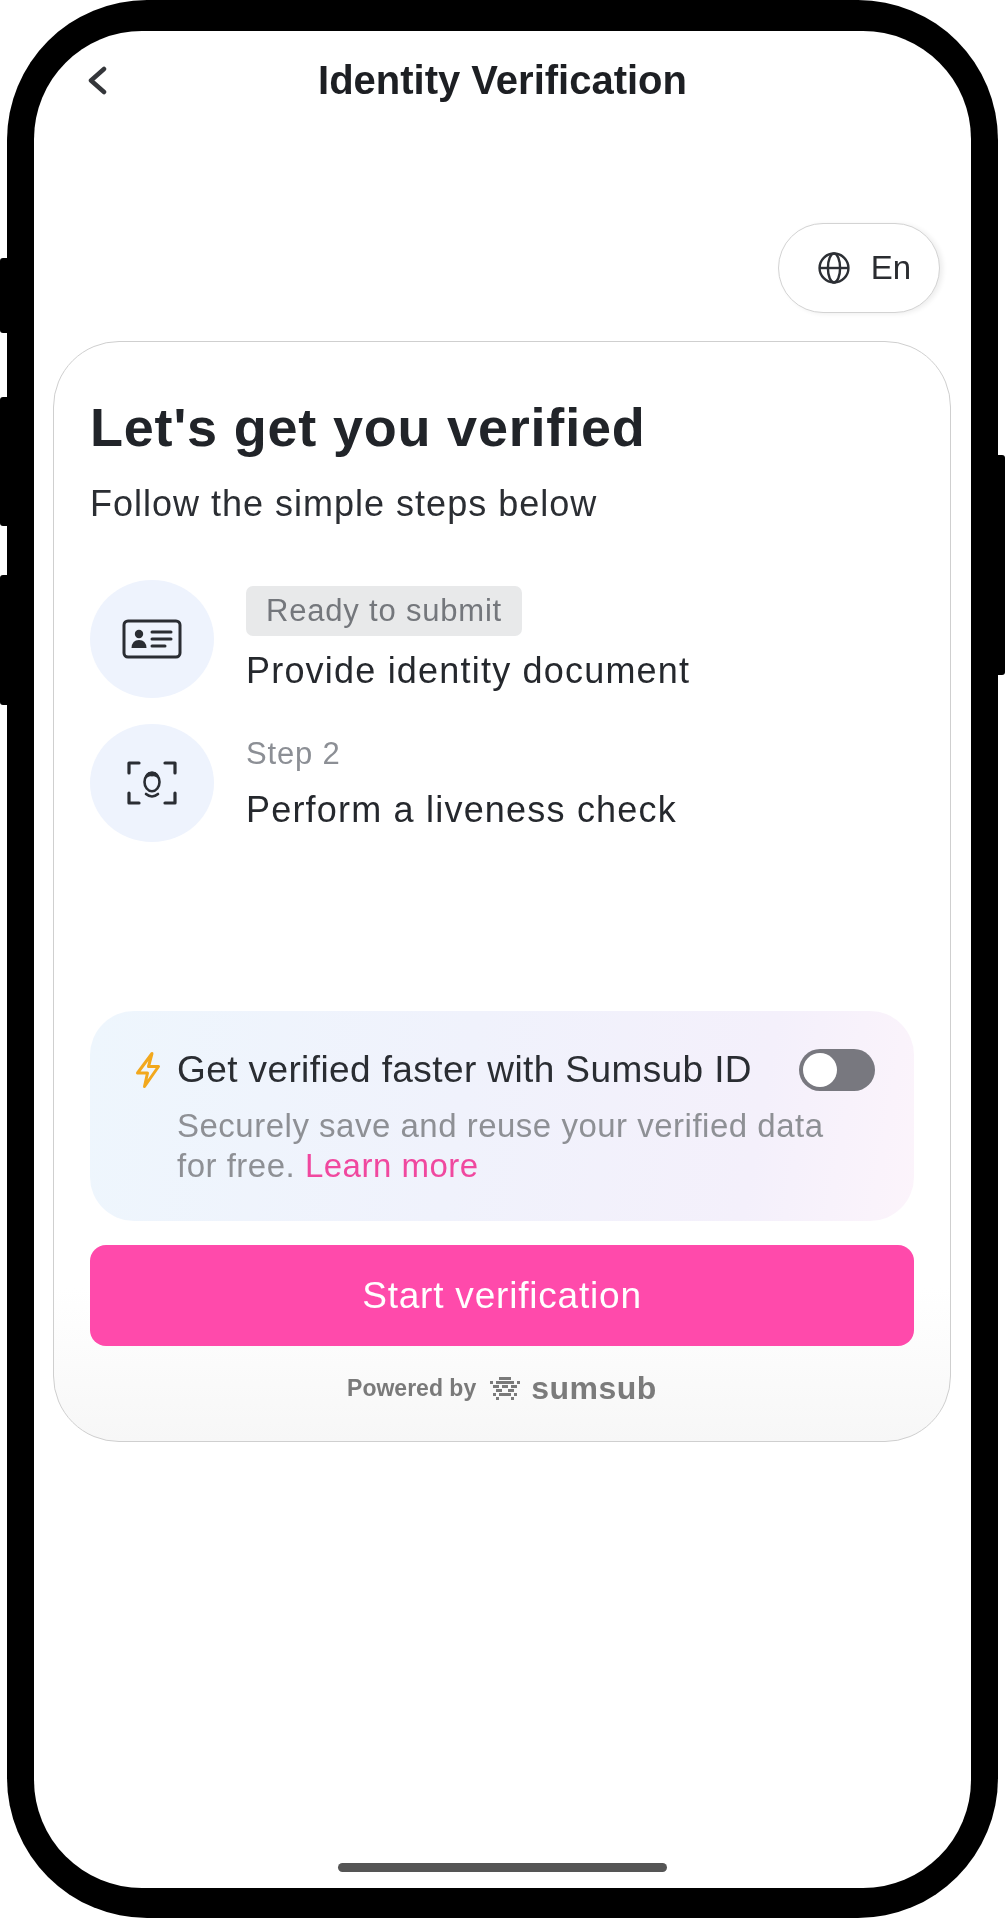  Describe the element at coordinates (594, 1388) in the screenshot. I see `brand-wordmark: sumsub` at that location.